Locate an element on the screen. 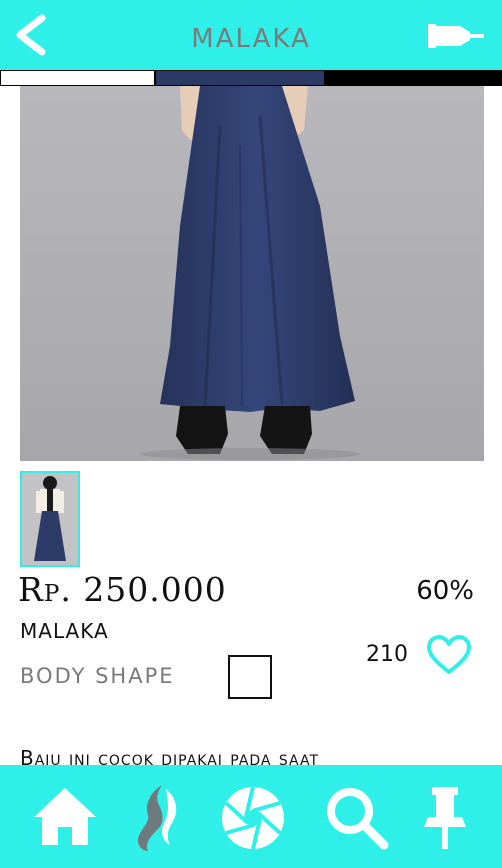 The image size is (502, 868). nav-body-shape is located at coordinates (157, 818).